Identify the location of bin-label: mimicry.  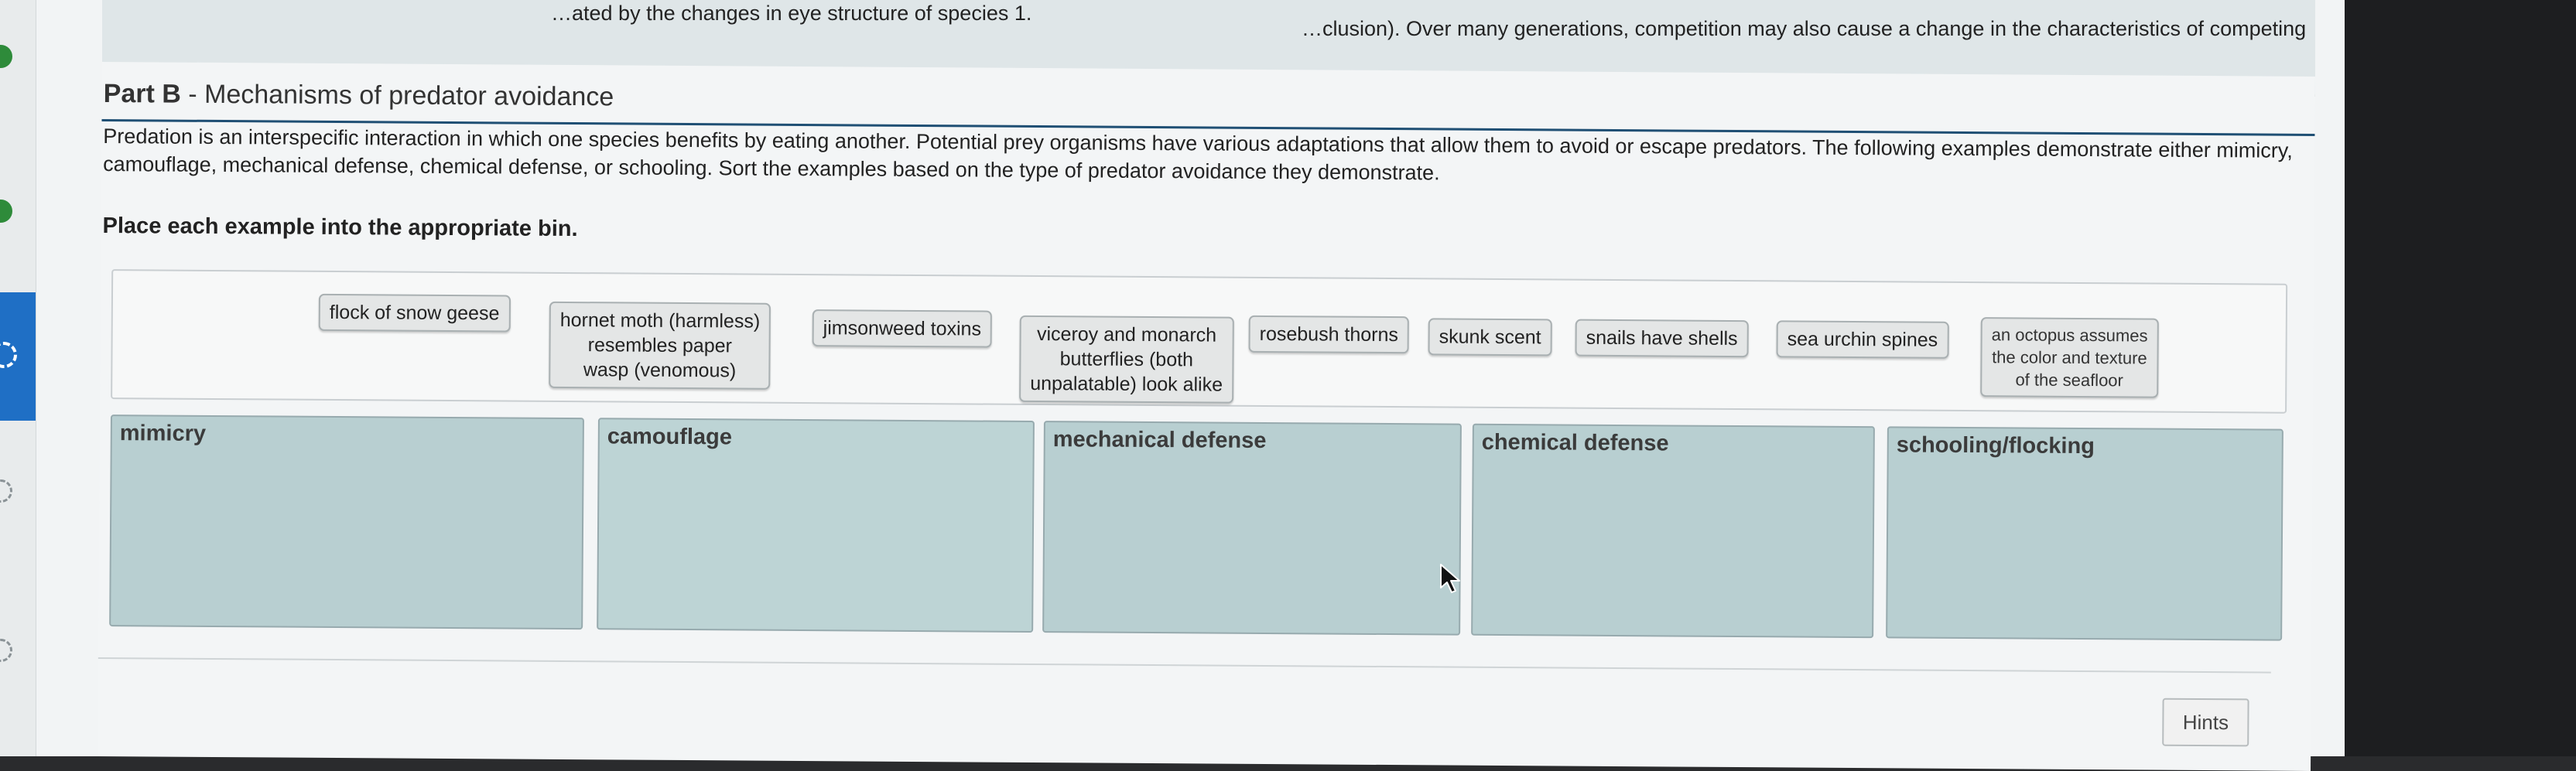
(163, 433).